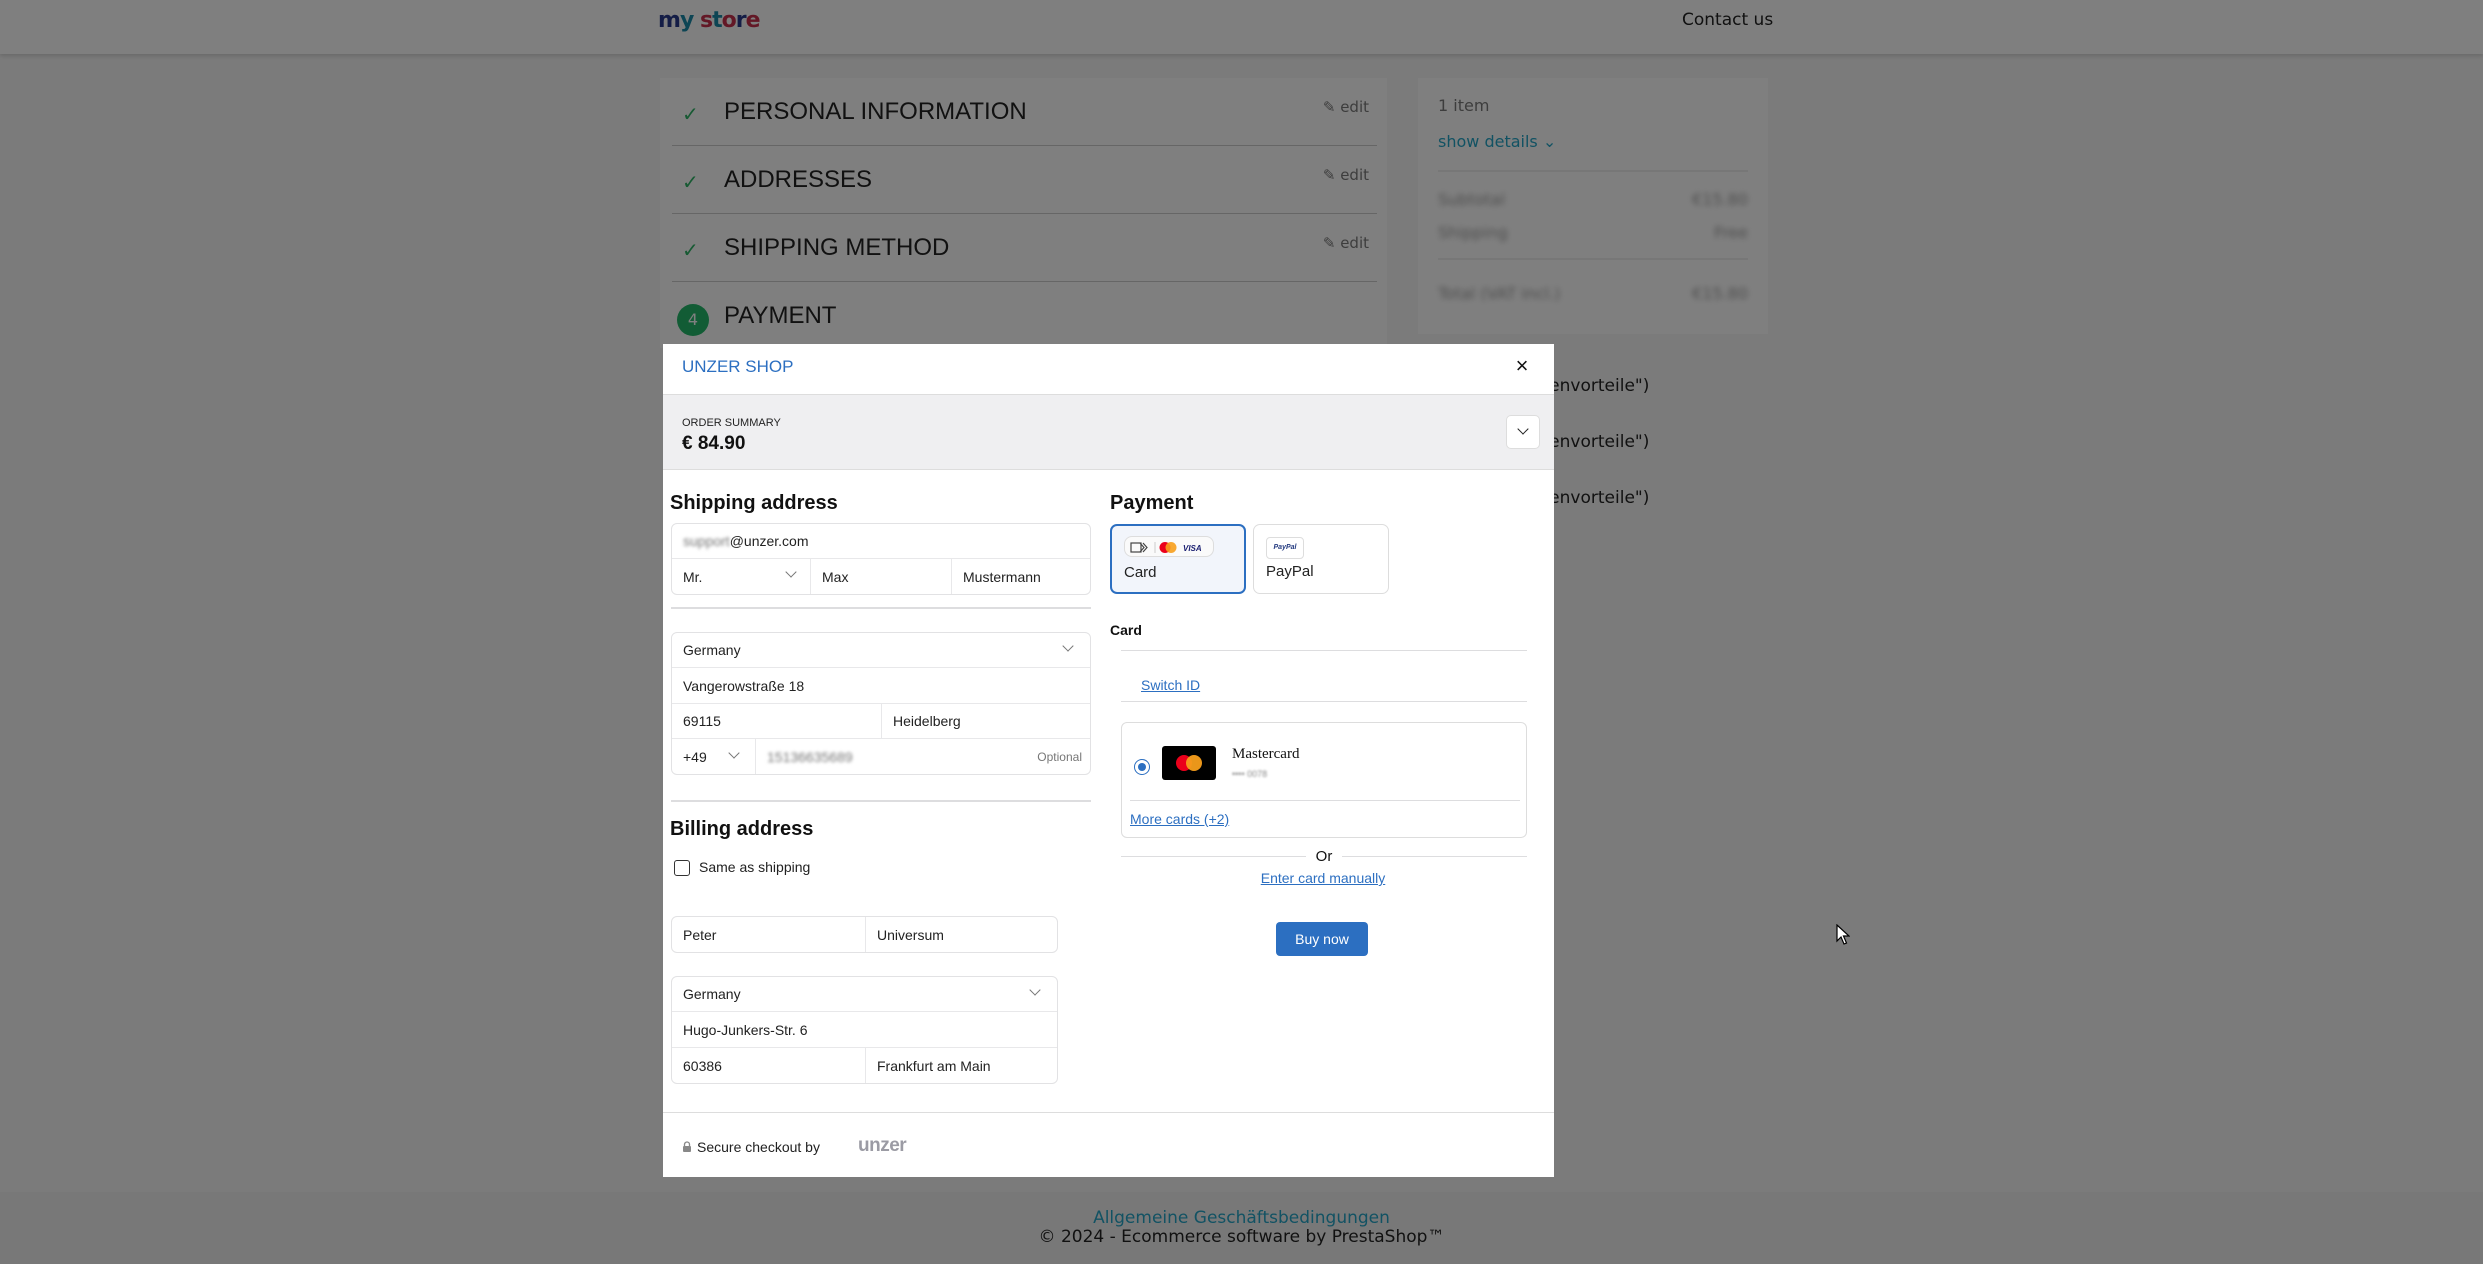  I want to click on country-select: Germany, so click(881, 650).